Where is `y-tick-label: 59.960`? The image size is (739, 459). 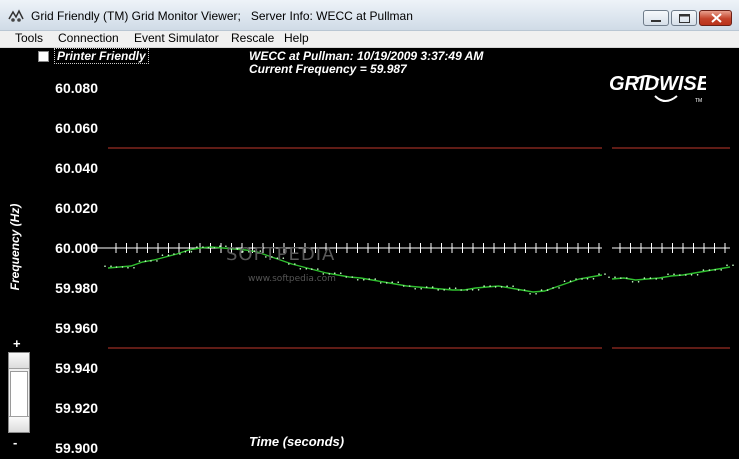
y-tick-label: 59.960 is located at coordinates (76, 328).